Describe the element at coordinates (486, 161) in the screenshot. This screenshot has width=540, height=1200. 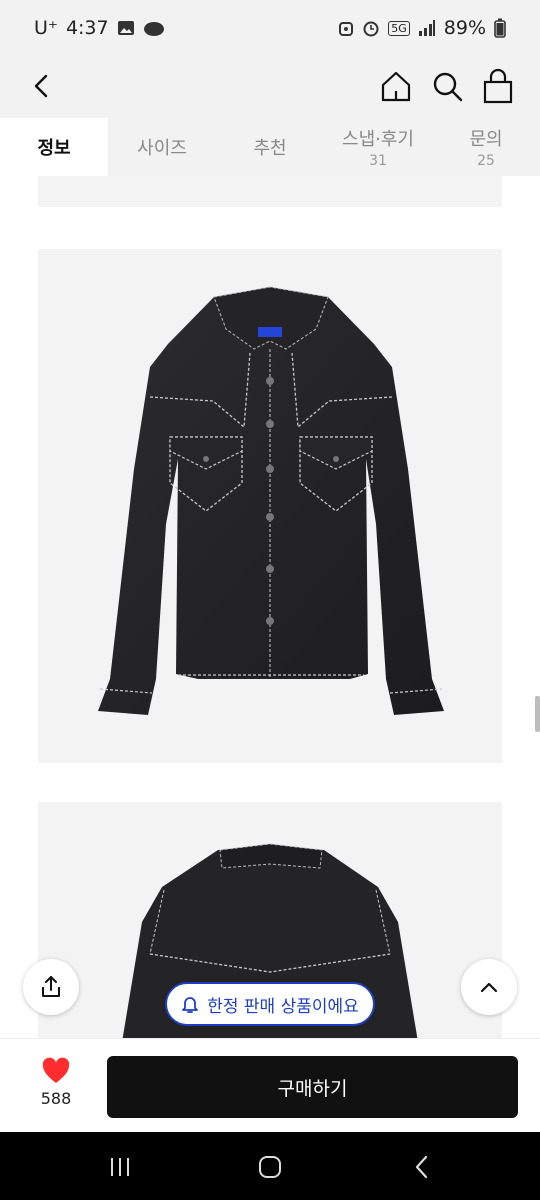
I see `tab-count: 25` at that location.